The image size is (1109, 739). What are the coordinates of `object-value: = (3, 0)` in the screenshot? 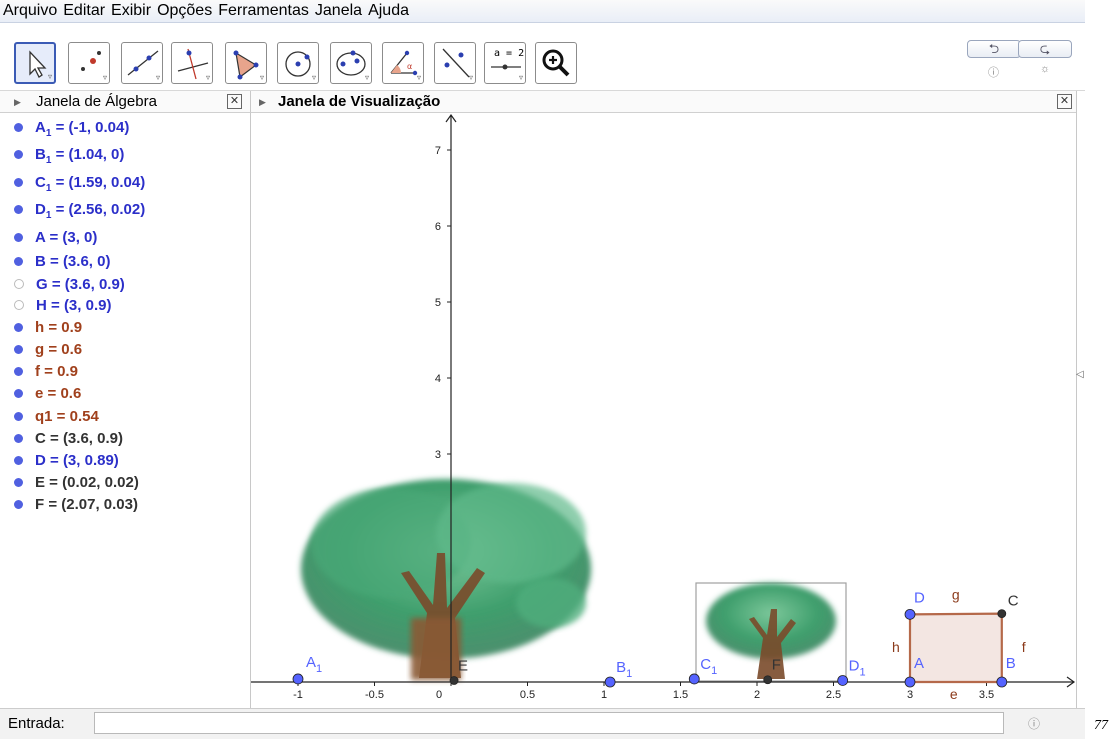 It's located at (71, 237).